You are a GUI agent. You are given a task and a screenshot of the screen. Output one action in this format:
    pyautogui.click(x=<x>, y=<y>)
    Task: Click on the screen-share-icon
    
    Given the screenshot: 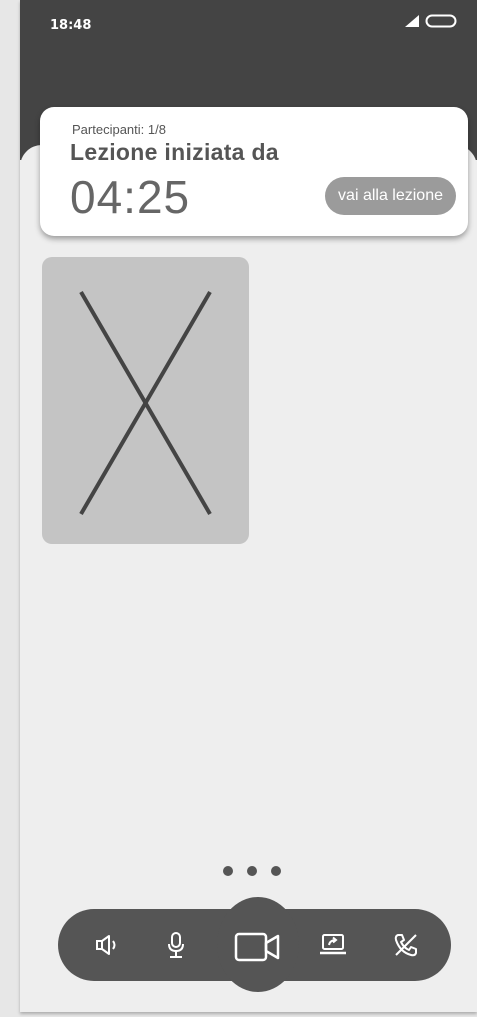 What is the action you would take?
    pyautogui.click(x=333, y=944)
    